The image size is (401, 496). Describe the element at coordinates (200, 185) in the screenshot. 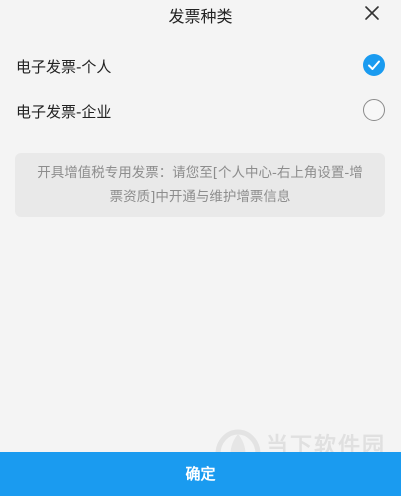

I see `vat-invoice-notice: 开具增值税专用发票：请您至[个人中心-右上角设置-增票资质]中开通与维护增票信息` at that location.